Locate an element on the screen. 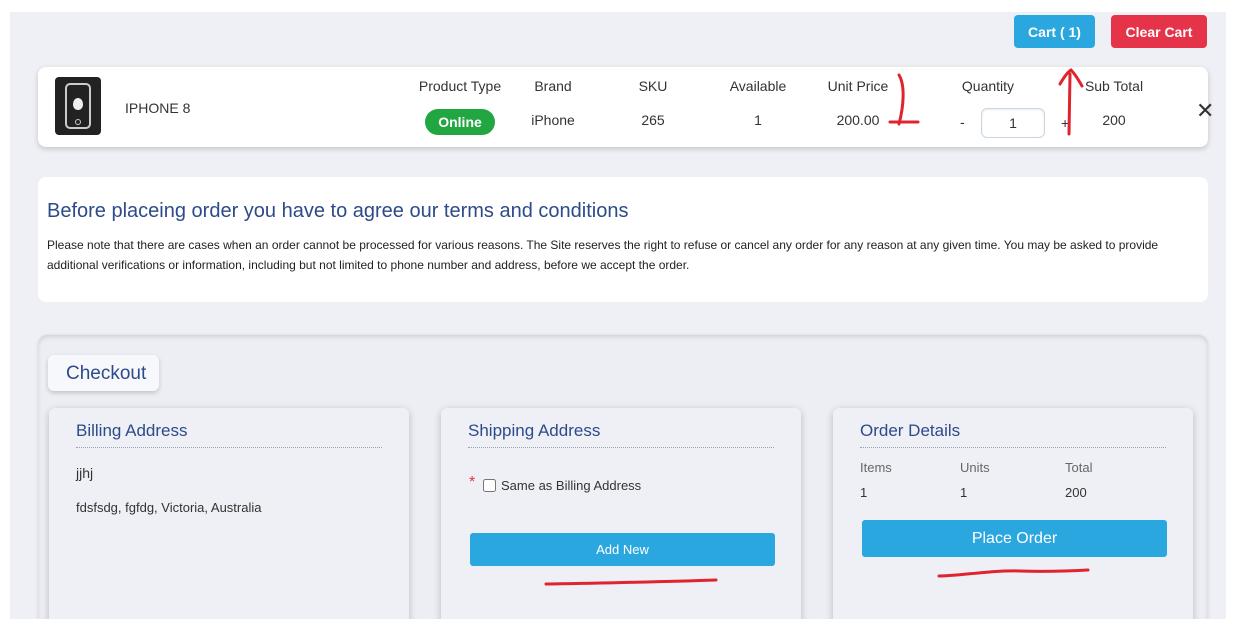  clear-cart-button: Clear Cart is located at coordinates (1159, 31).